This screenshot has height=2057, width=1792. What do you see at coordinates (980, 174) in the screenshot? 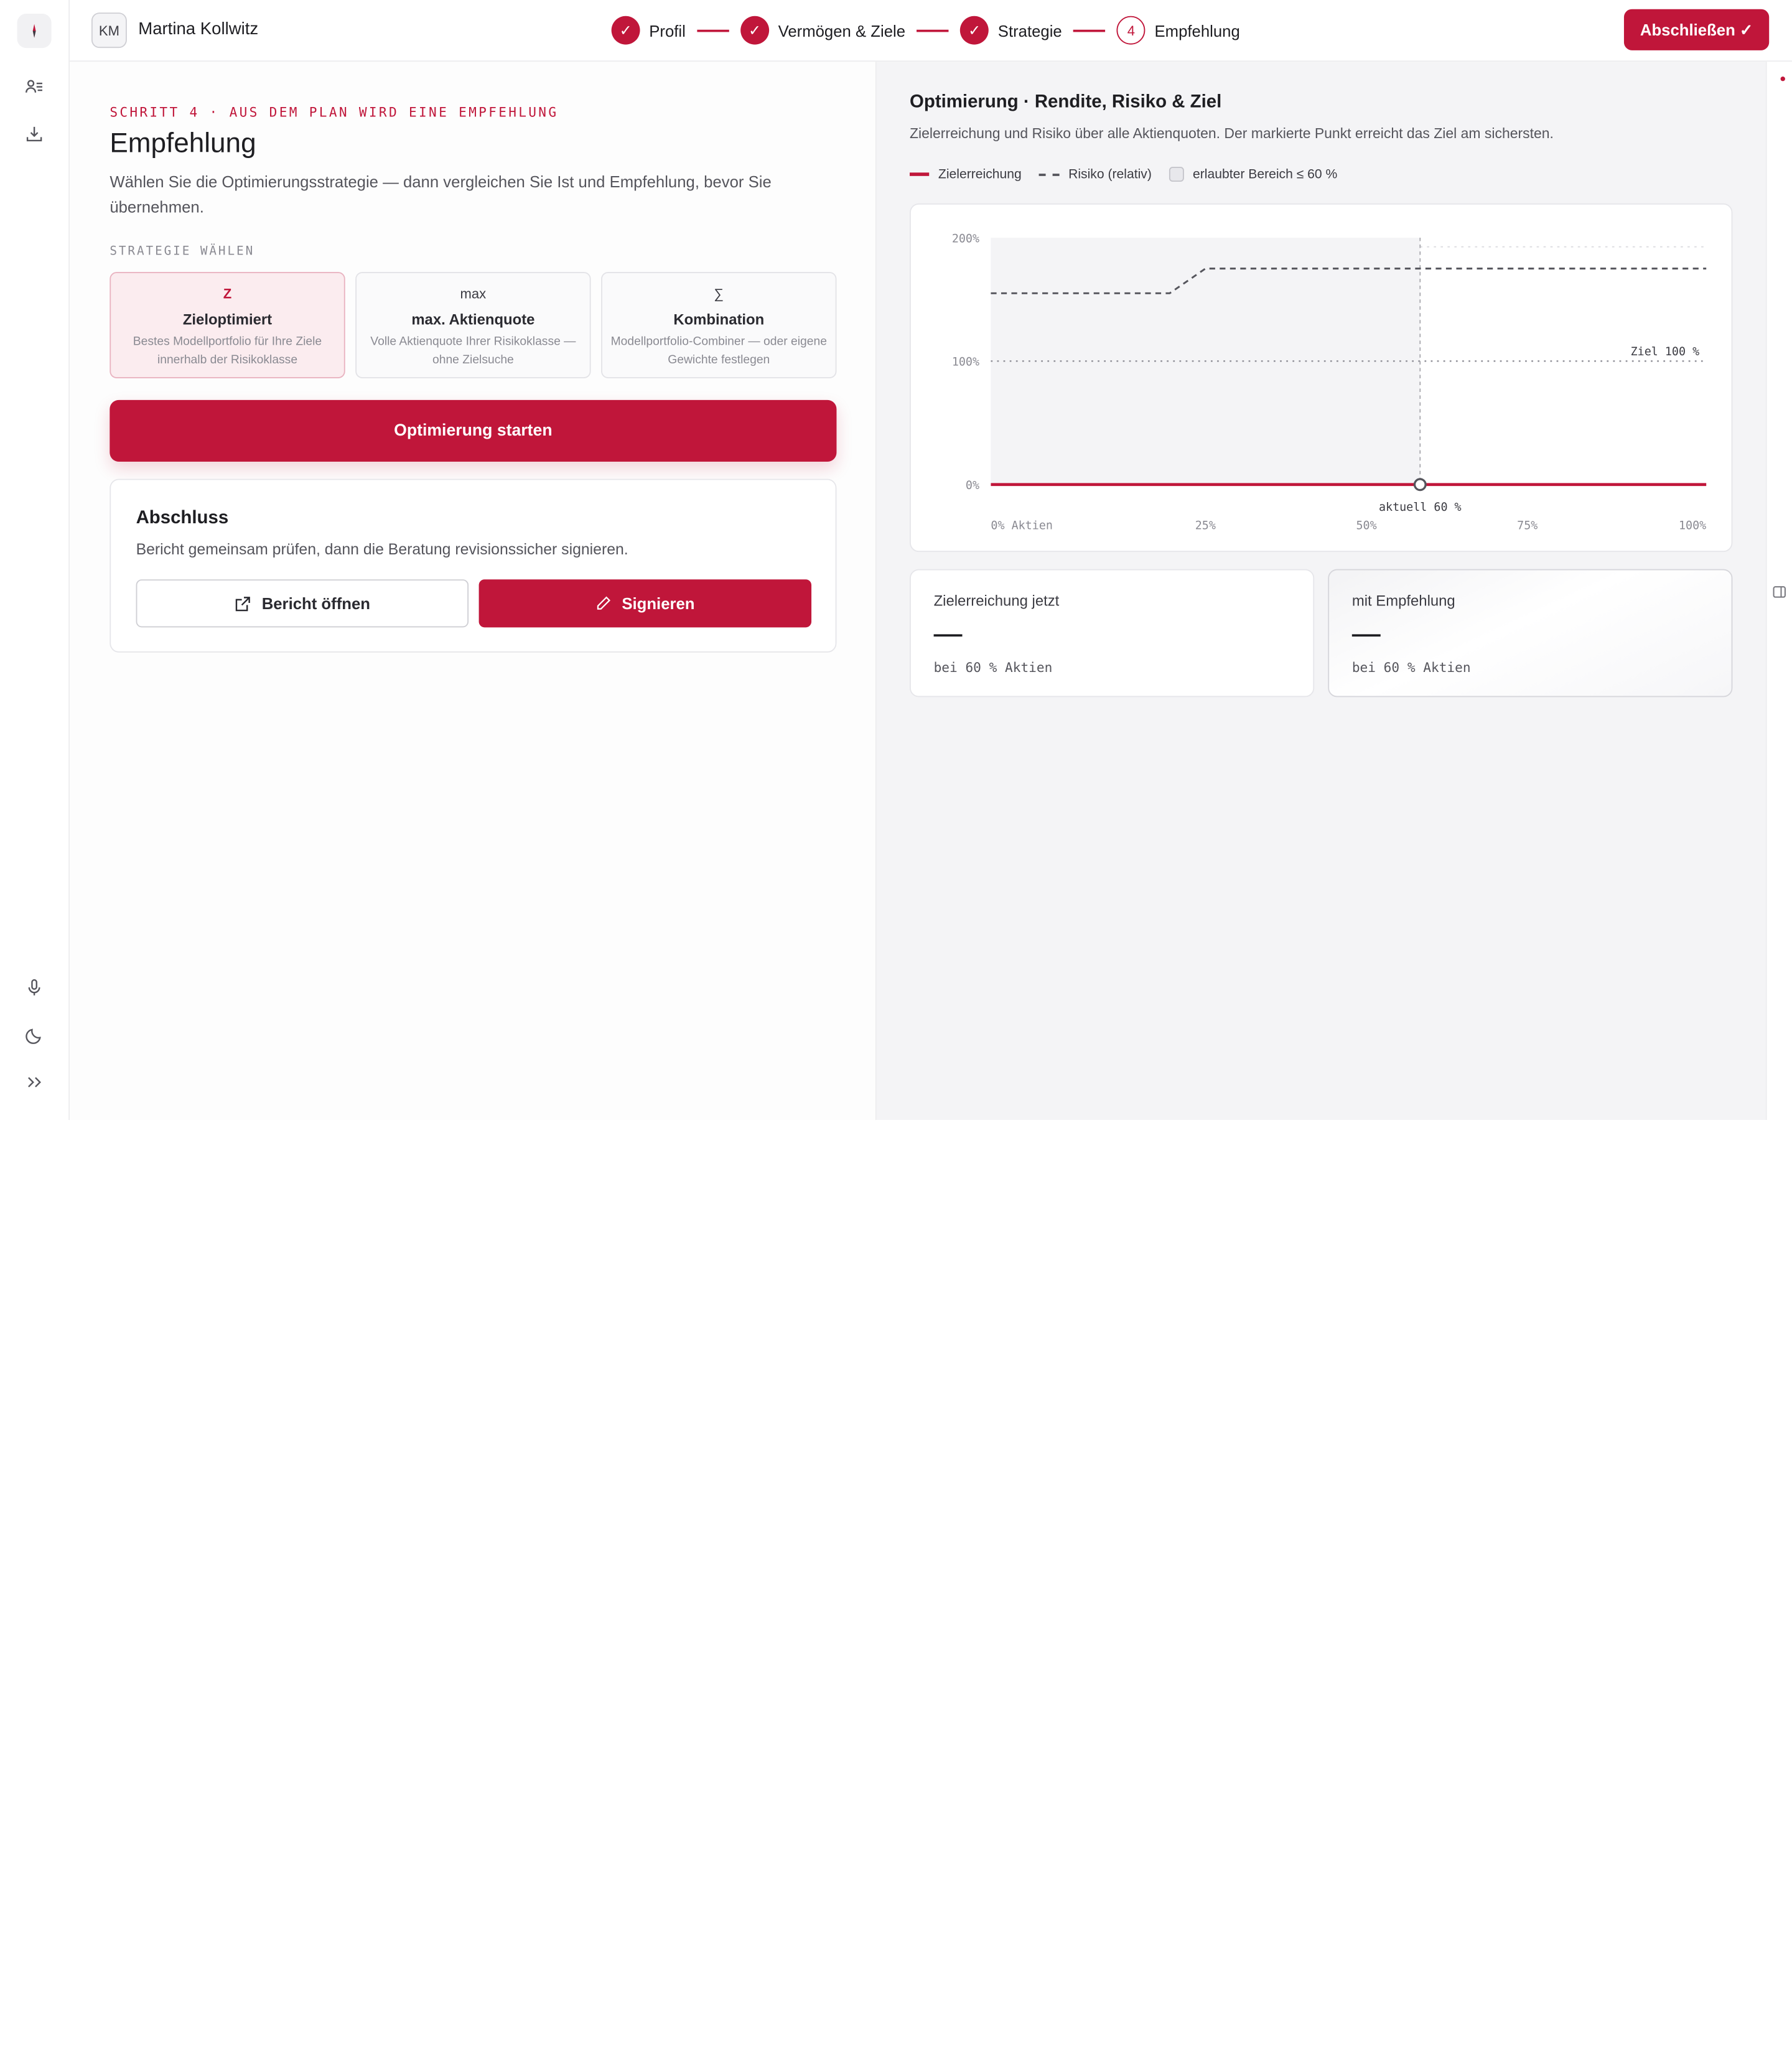
I see `legend-goal-label: Zielerreichung` at bounding box center [980, 174].